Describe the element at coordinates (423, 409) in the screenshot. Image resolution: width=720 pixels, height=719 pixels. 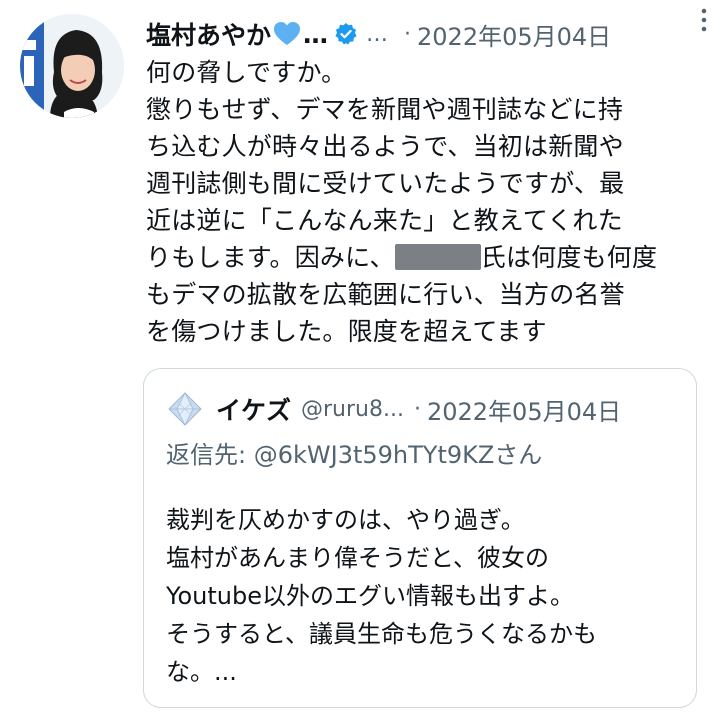
I see `quoted-header: イケズ @ruru8... · 2022年05月04日` at that location.